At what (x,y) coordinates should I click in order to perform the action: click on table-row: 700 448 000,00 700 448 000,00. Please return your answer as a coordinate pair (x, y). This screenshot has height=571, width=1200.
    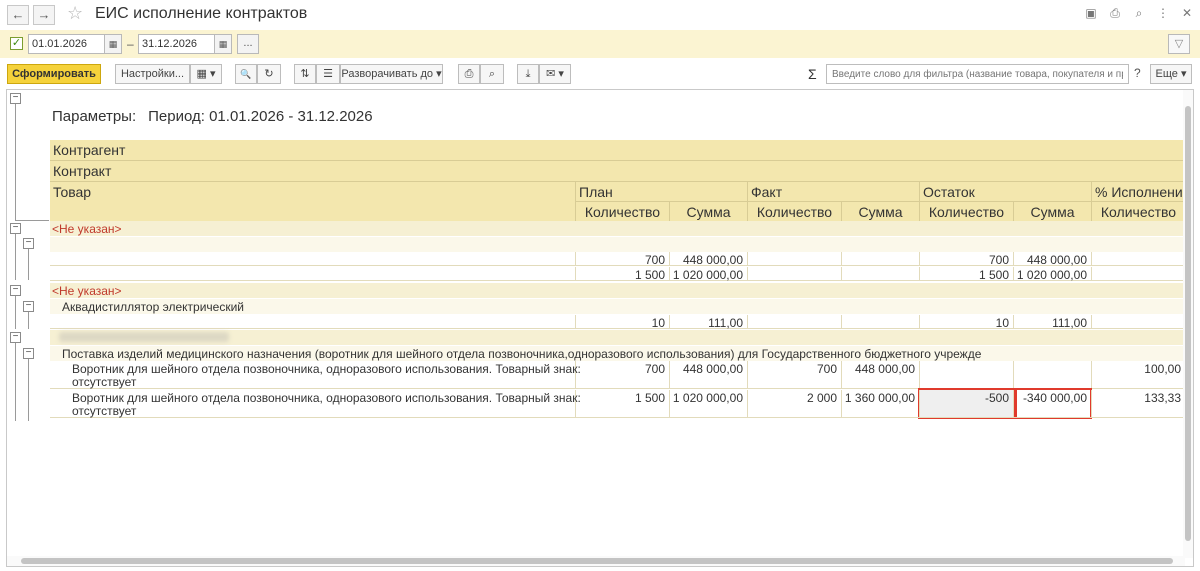
    Looking at the image, I should click on (621, 259).